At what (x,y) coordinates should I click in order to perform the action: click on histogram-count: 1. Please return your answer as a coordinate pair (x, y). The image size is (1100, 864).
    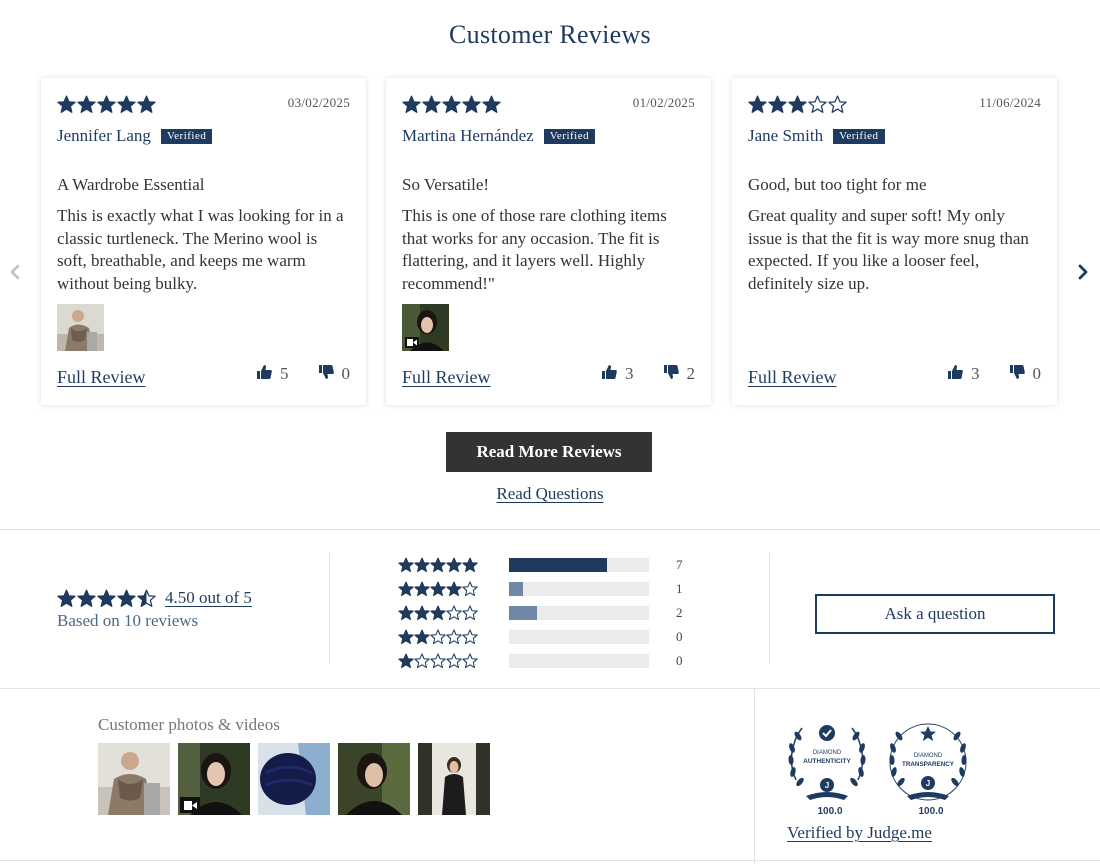
    Looking at the image, I should click on (679, 588).